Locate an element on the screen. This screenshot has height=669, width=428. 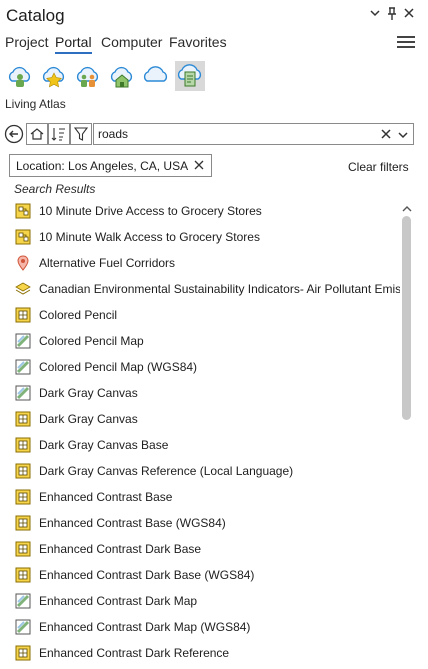
list-item-label: Colored Pencil Map is located at coordinates (91, 341).